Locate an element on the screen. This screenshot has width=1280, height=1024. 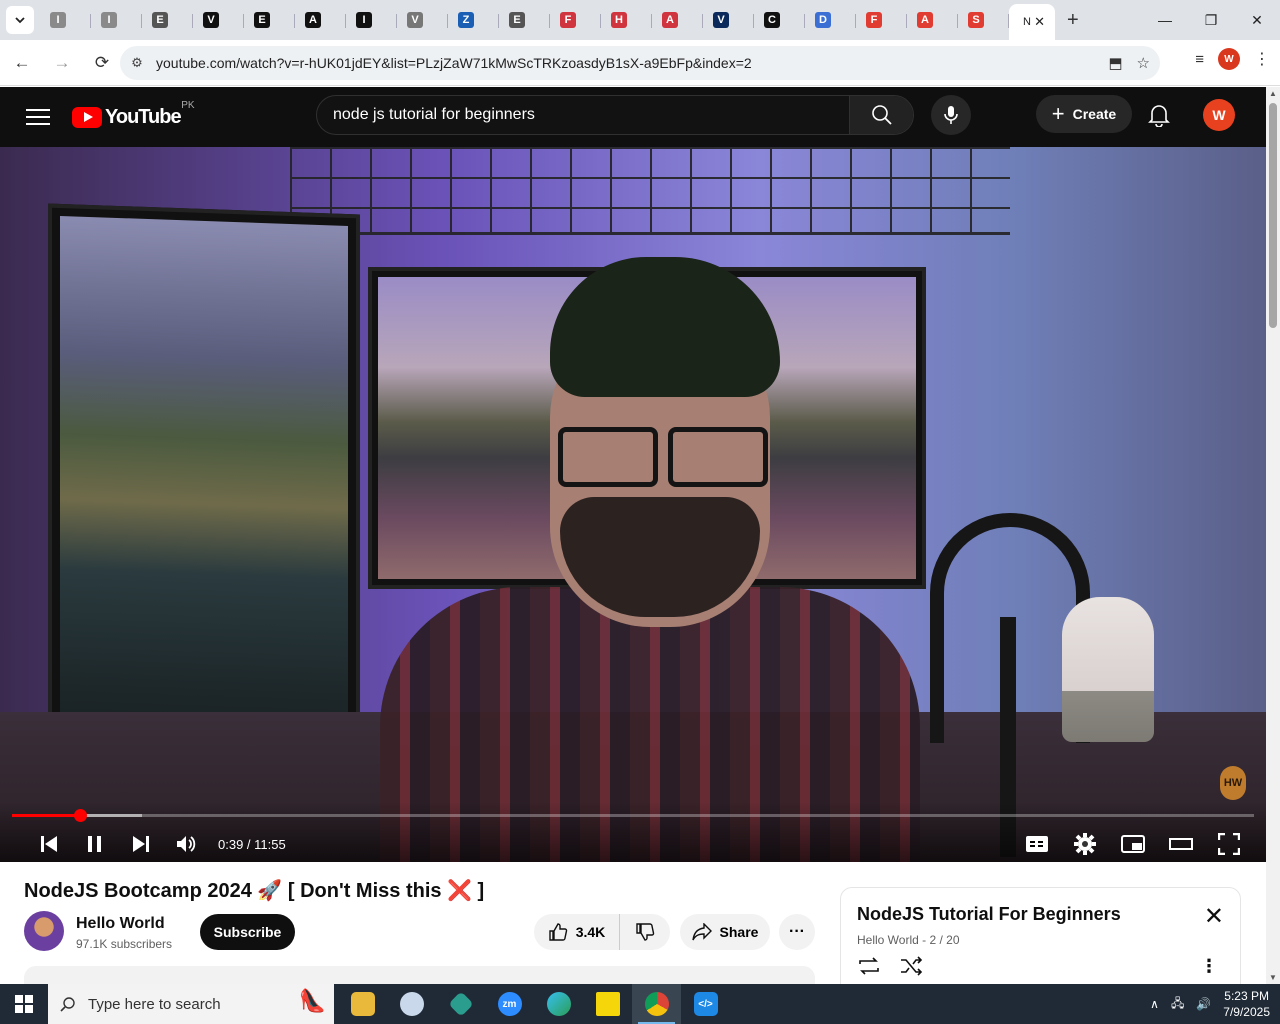
browser-tab: D is located at coordinates (830, 20).